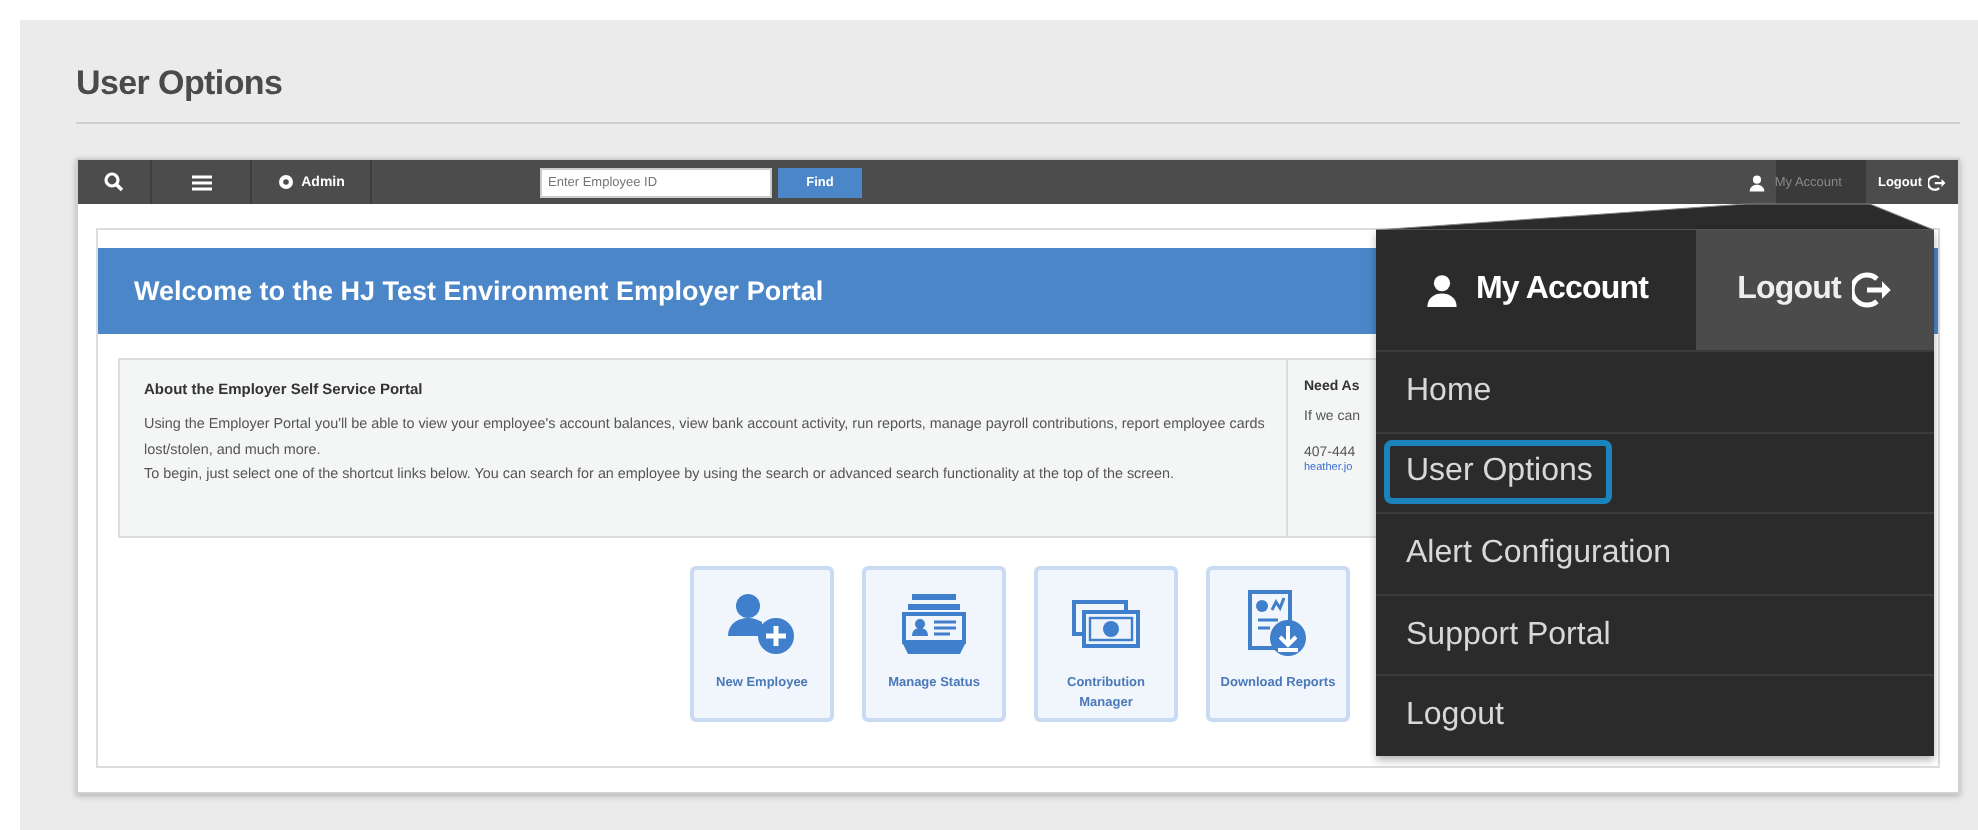 The image size is (1978, 830). Describe the element at coordinates (1538, 553) in the screenshot. I see `menu-item: Alert Configuration` at that location.